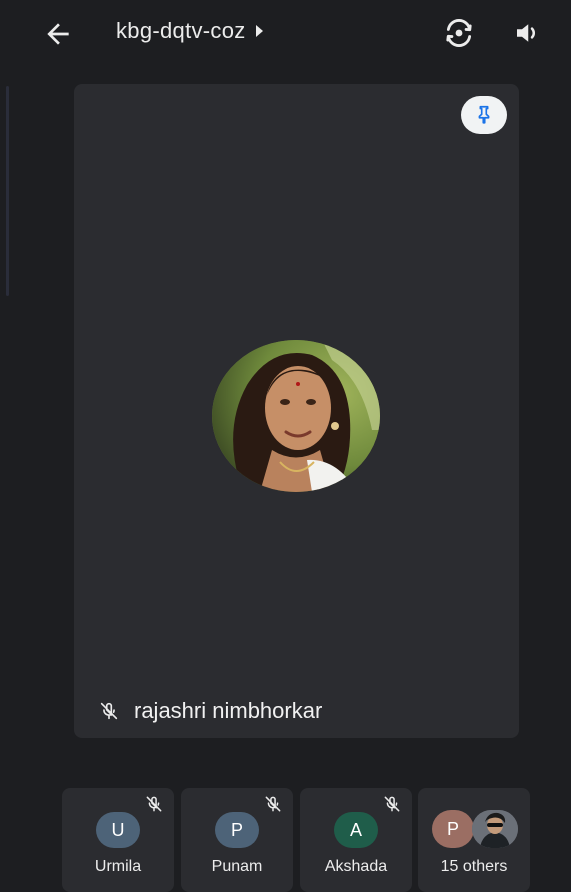 Image resolution: width=571 pixels, height=892 pixels. I want to click on participant-tile-others: P 15 others, so click(474, 840).